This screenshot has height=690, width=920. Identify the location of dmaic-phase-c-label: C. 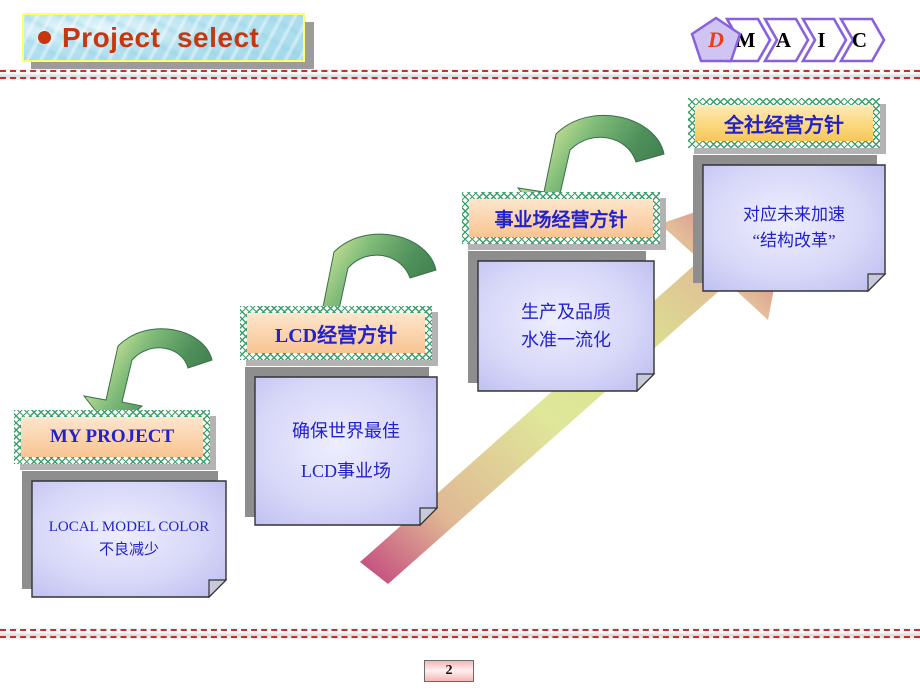
(859, 39).